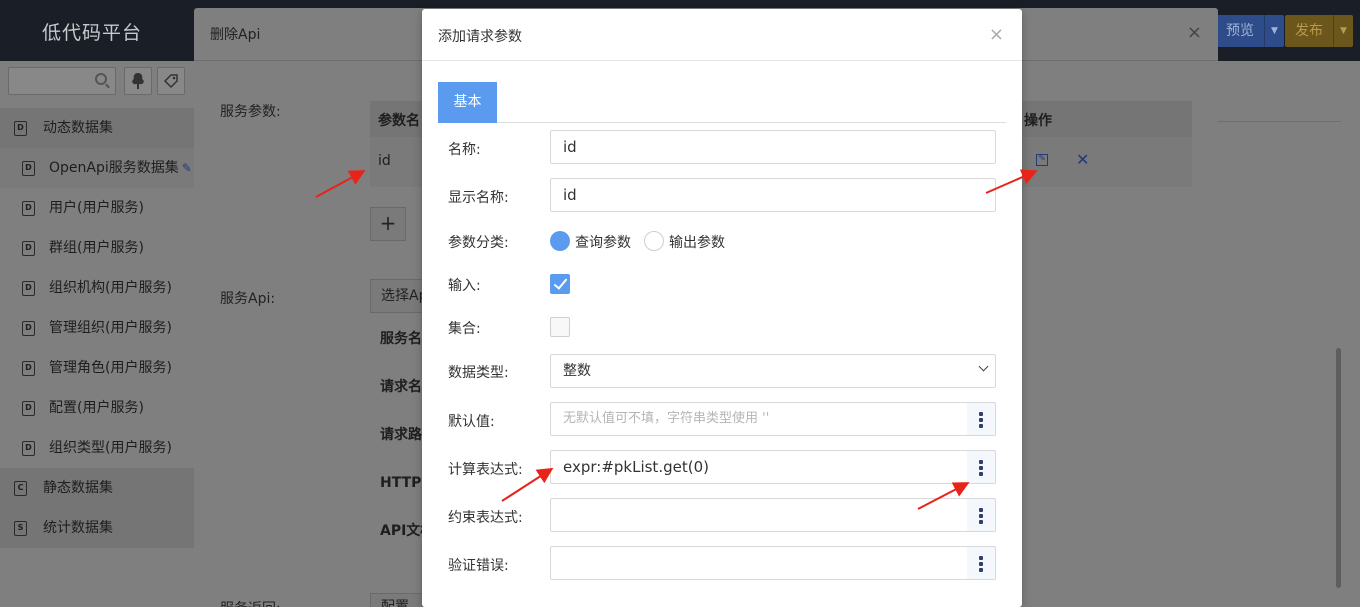 The image size is (1360, 607). What do you see at coordinates (78, 488) in the screenshot?
I see `sidebar-item-label: 静态数据集` at bounding box center [78, 488].